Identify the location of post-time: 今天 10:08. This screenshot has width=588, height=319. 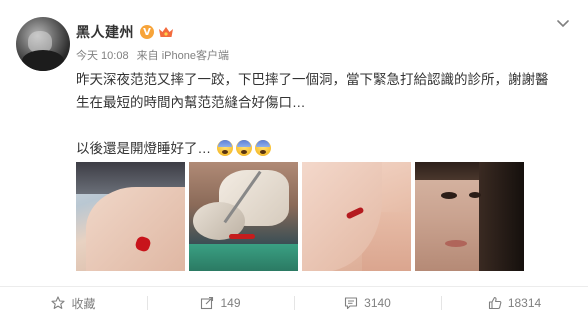
(102, 56).